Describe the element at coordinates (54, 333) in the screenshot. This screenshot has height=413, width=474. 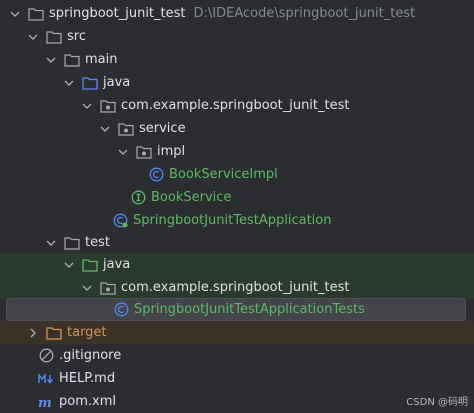
I see `excluded-folder-icon` at that location.